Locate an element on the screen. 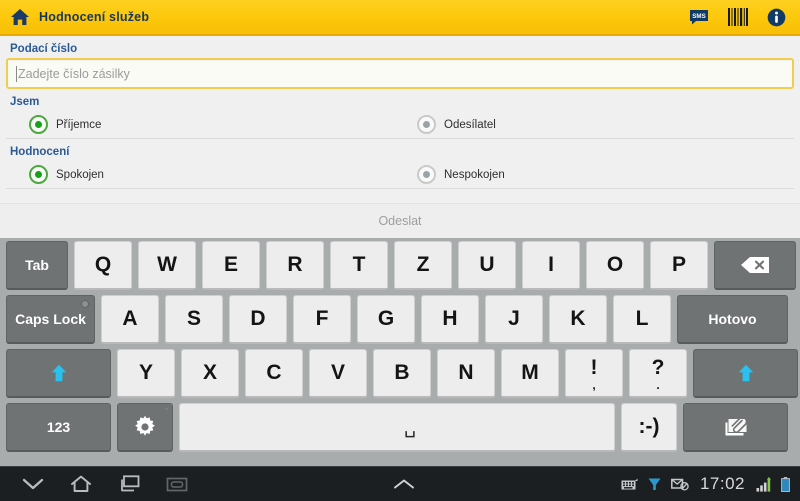 The image size is (800, 501). key-g: G is located at coordinates (386, 319).